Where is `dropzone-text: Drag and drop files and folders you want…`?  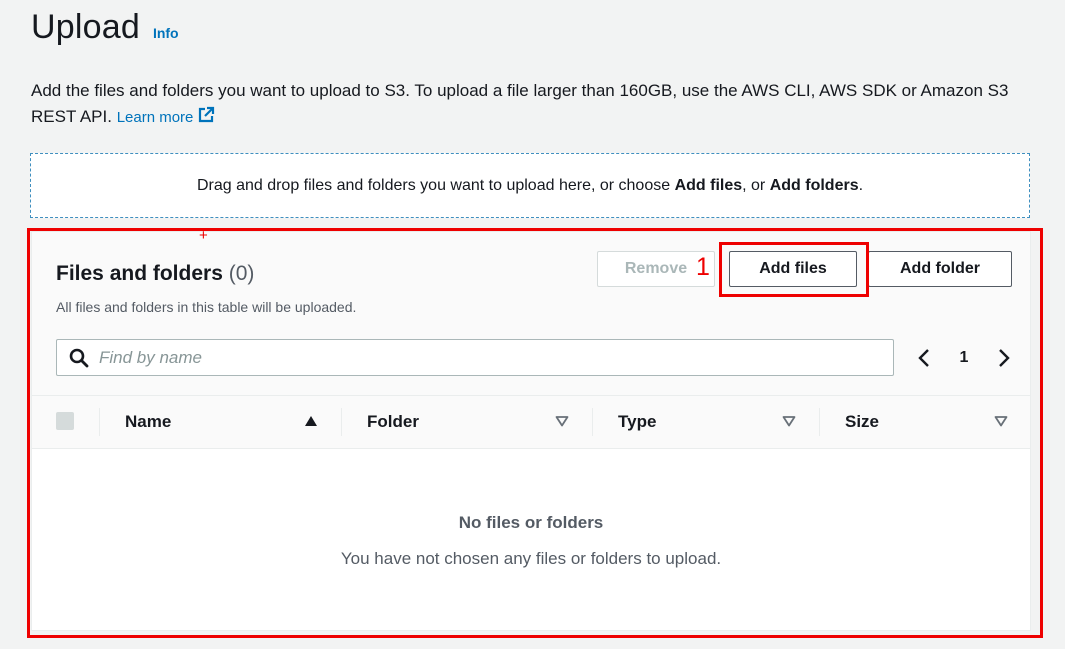
dropzone-text: Drag and drop files and folders you want… is located at coordinates (530, 186).